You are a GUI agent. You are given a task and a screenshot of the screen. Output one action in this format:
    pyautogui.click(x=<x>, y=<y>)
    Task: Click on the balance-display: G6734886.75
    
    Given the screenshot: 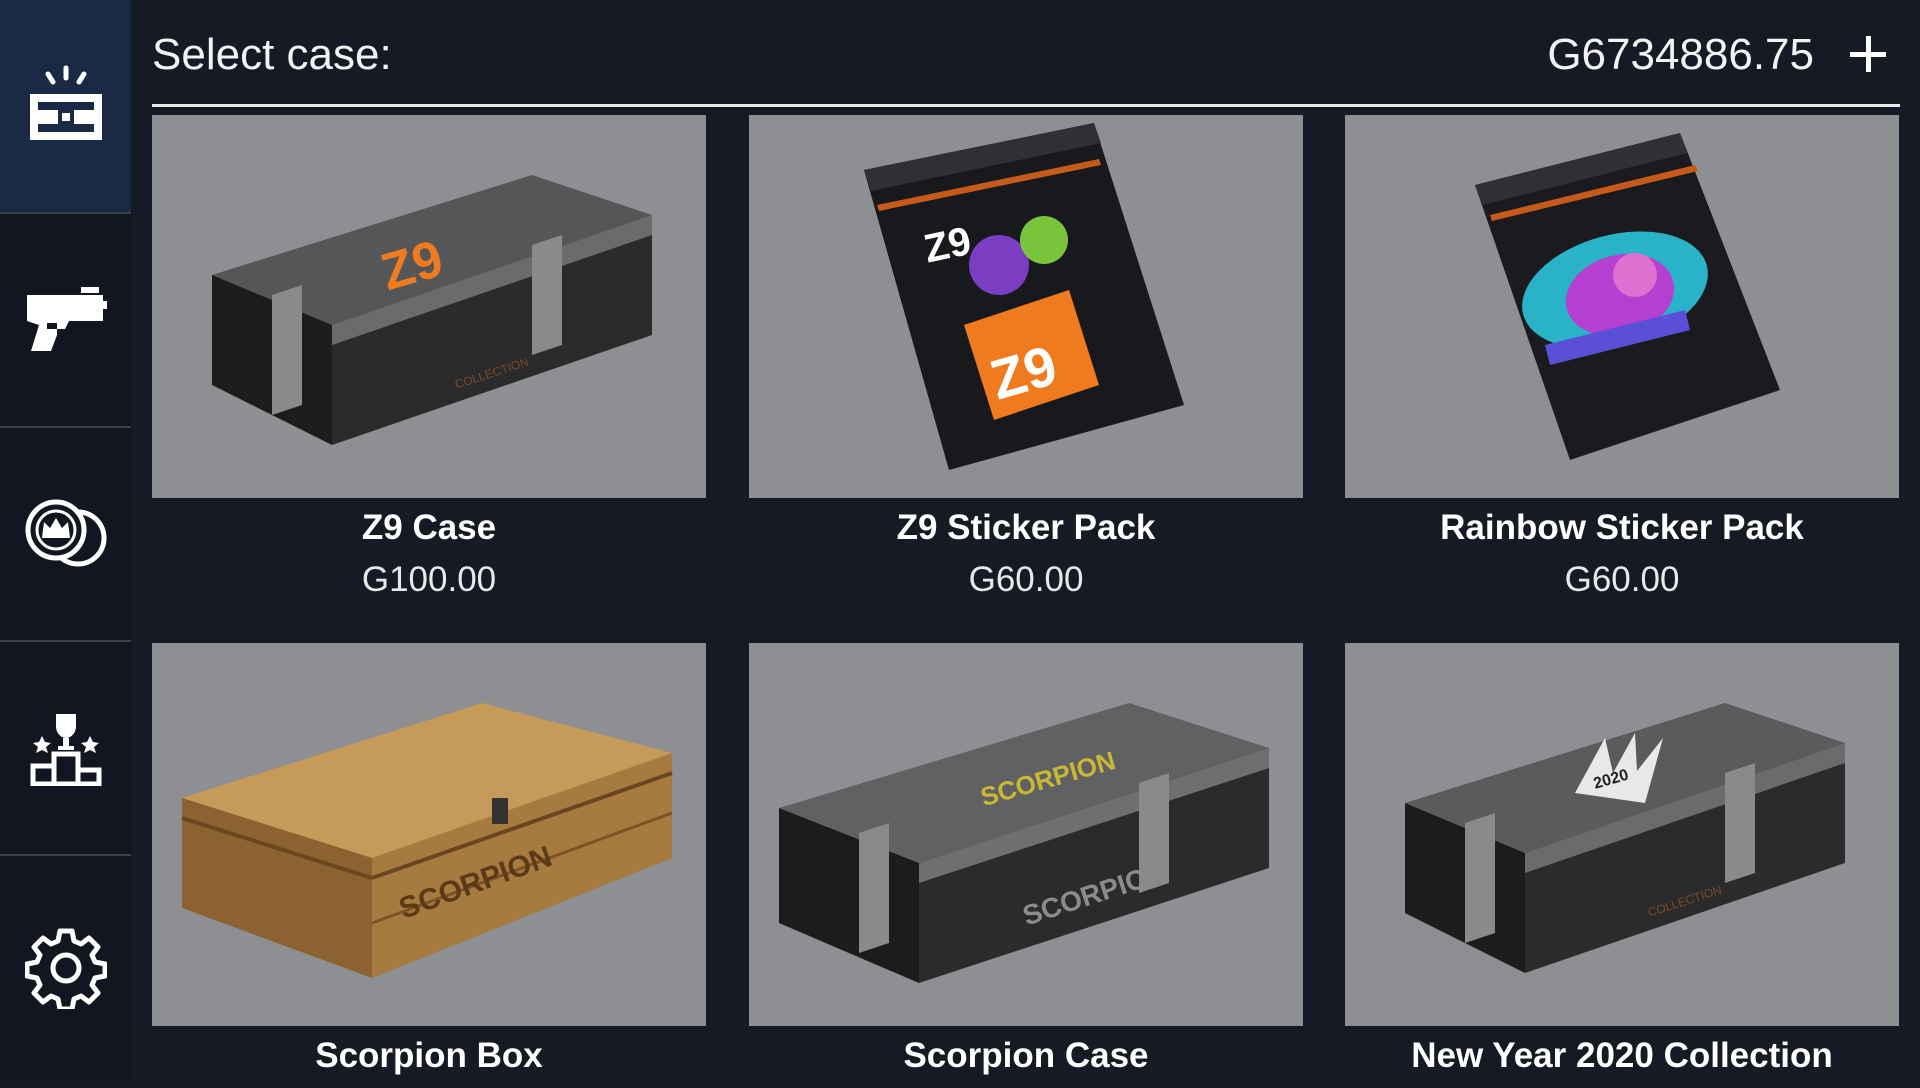 What is the action you would take?
    pyautogui.click(x=1680, y=54)
    